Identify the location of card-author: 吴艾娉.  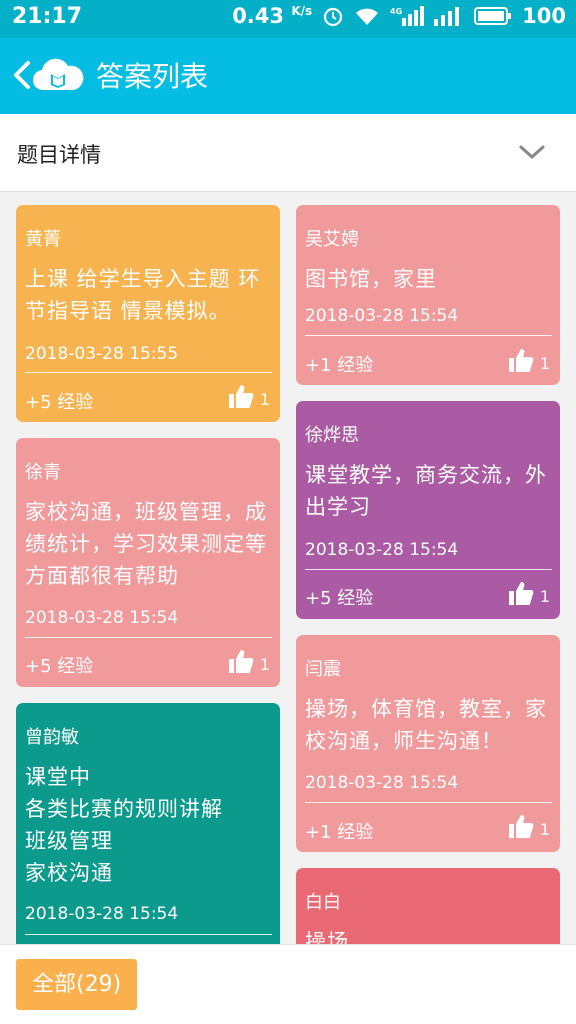
(332, 239).